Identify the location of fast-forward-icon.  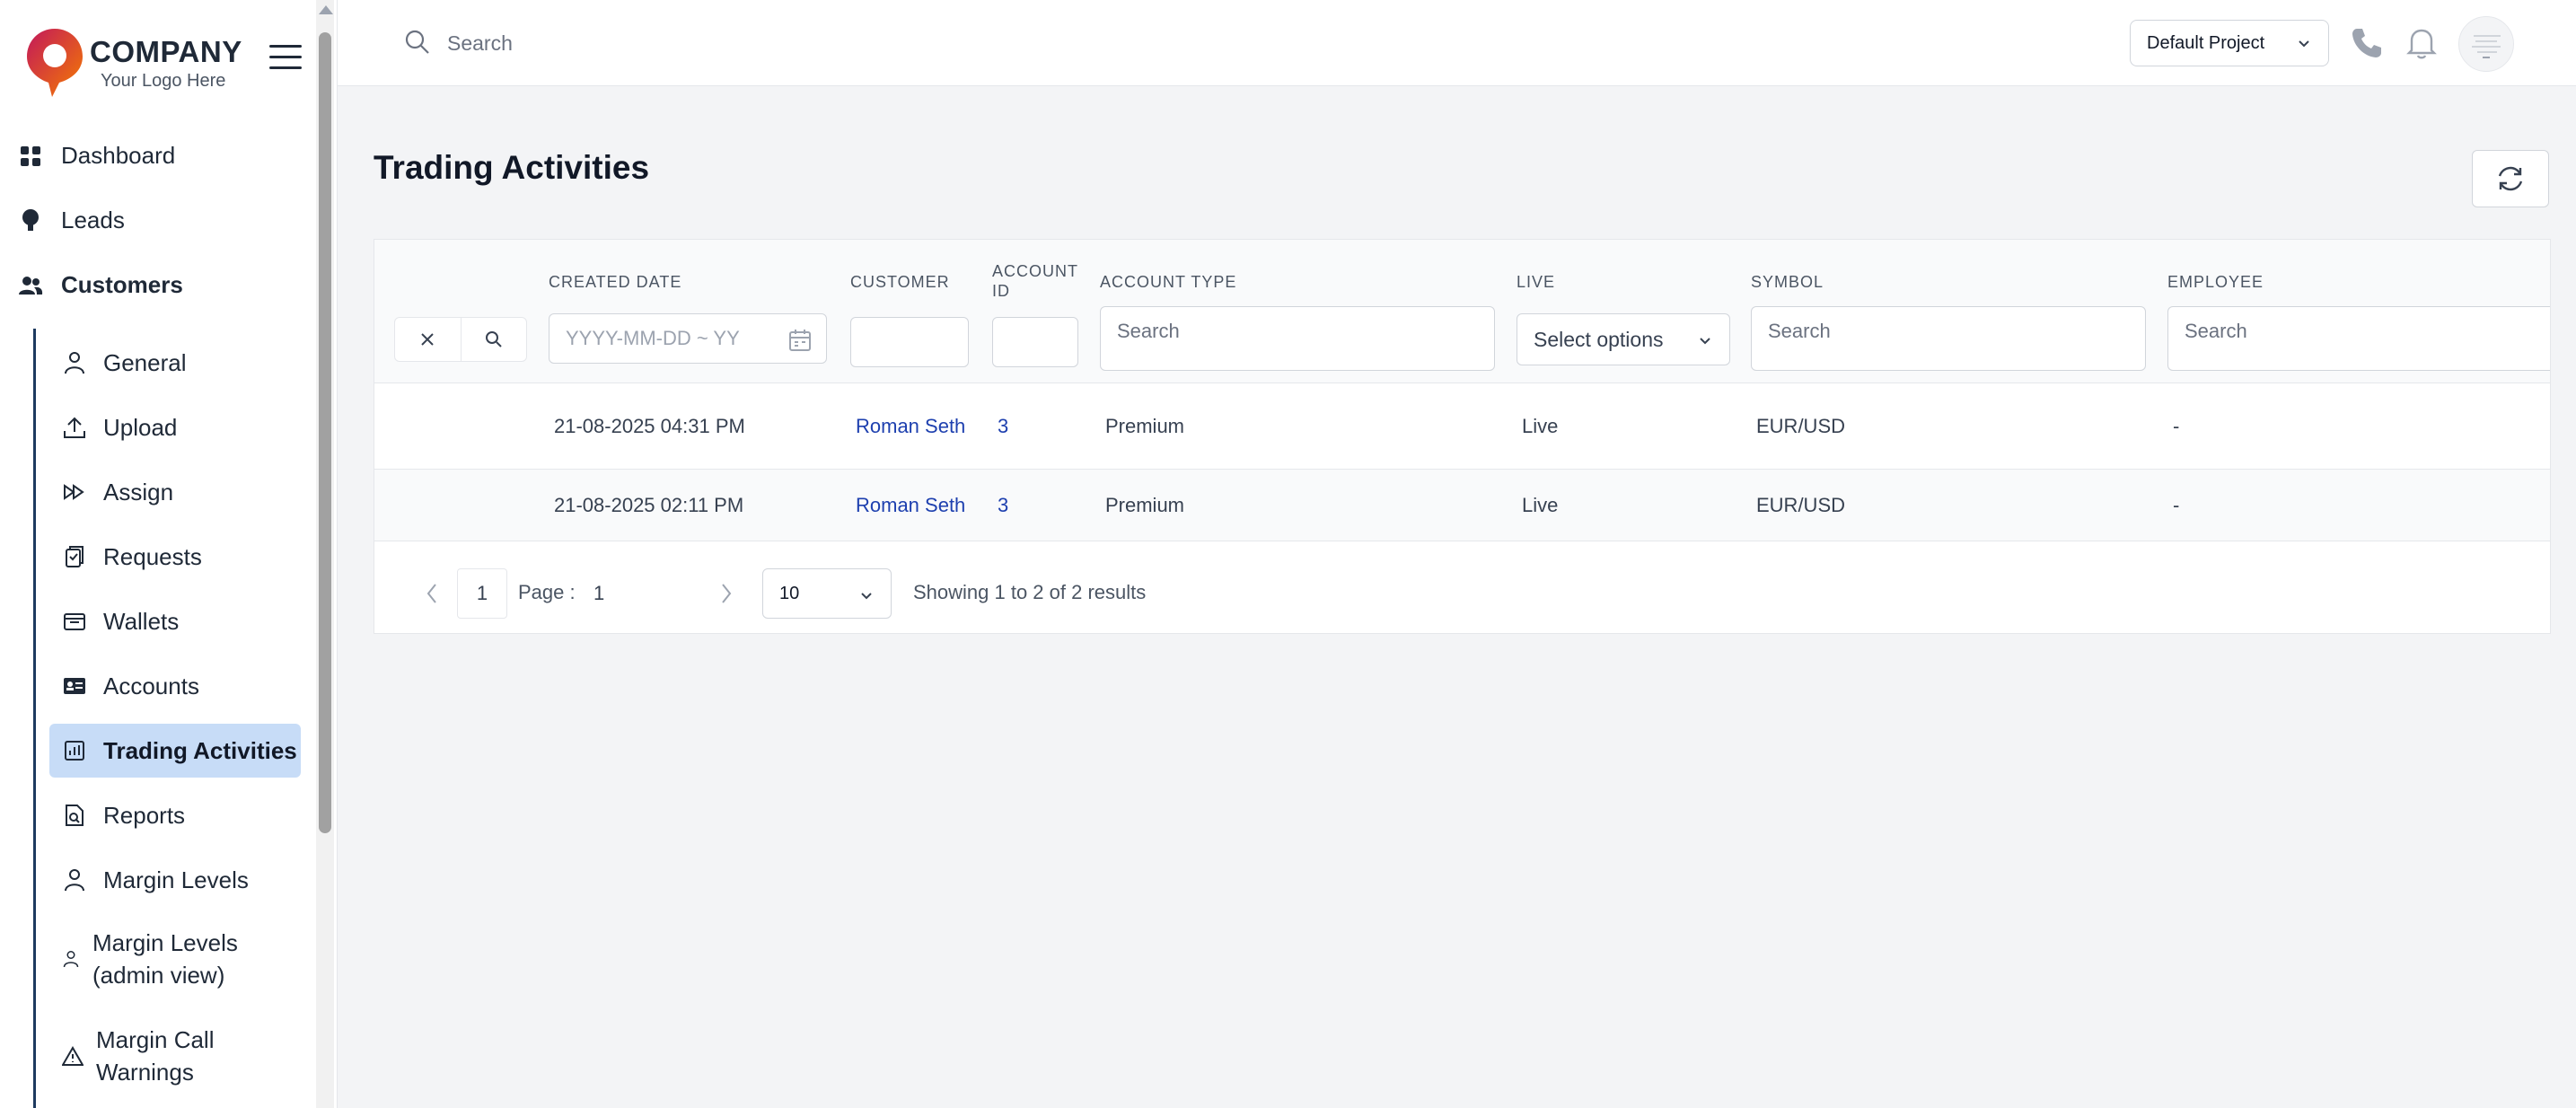
(74, 492).